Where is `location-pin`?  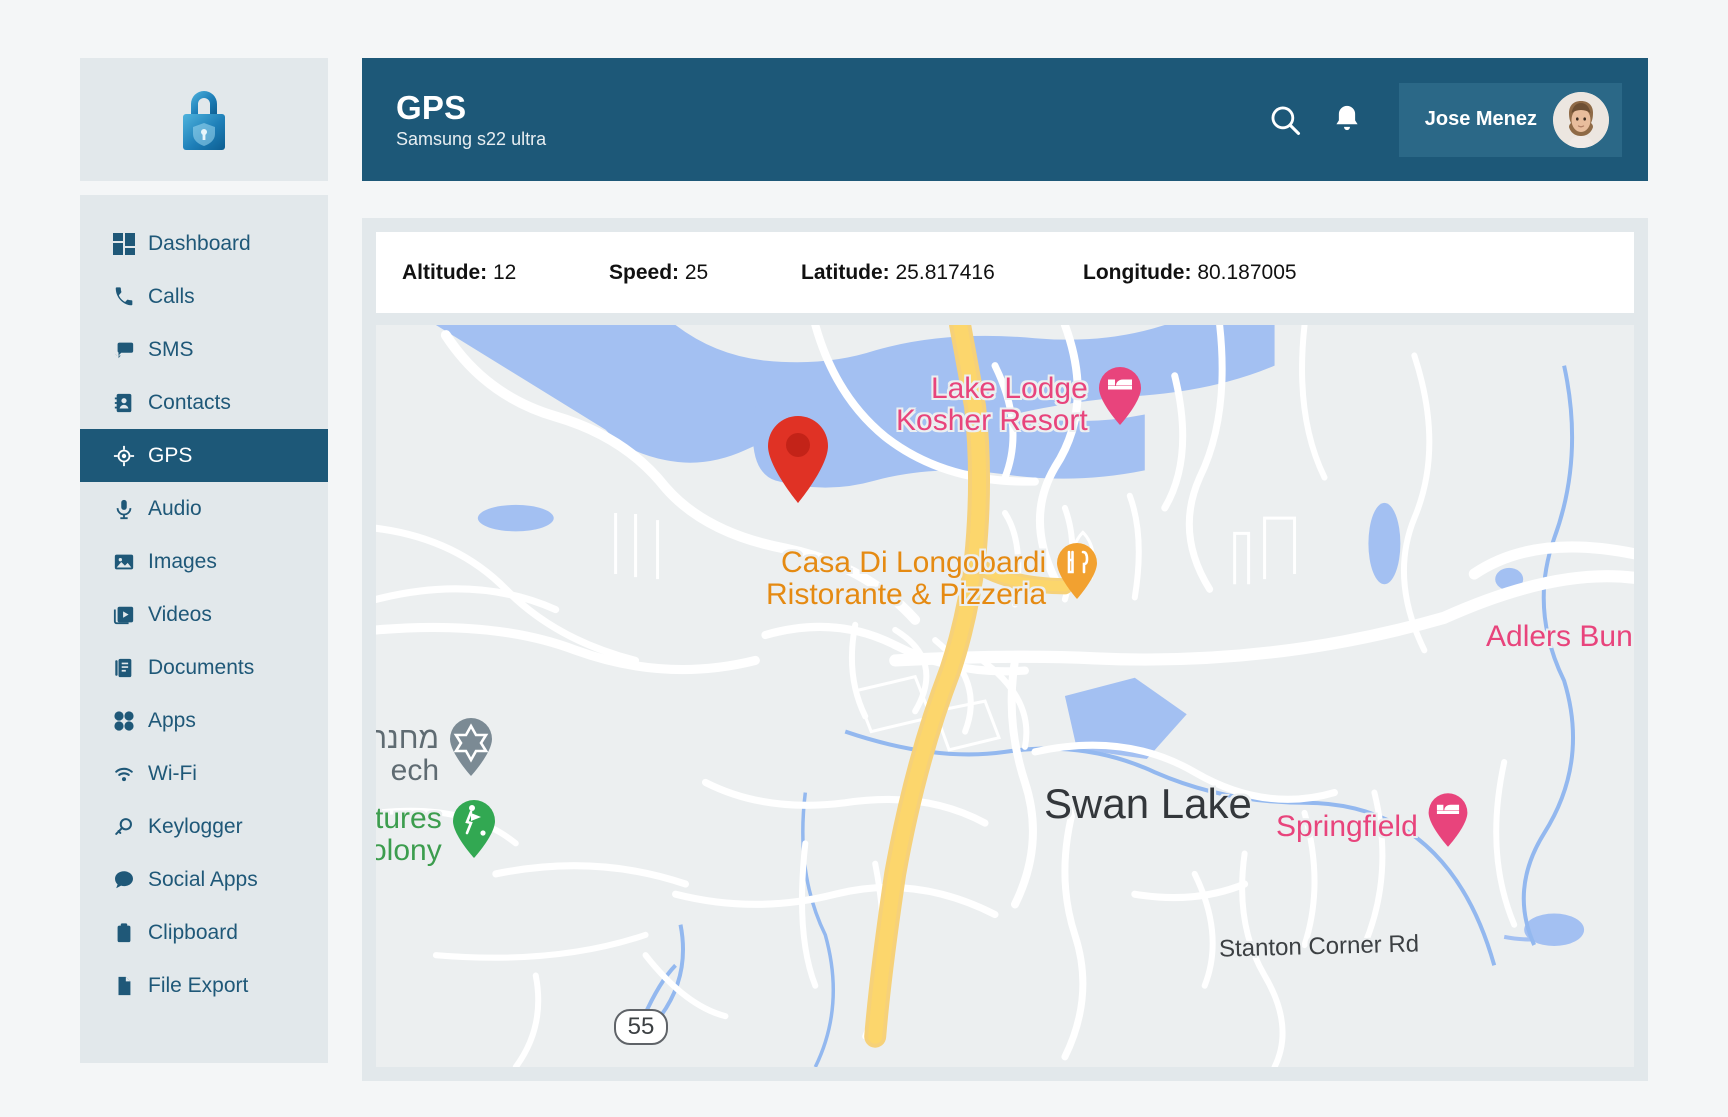
location-pin is located at coordinates (798, 460).